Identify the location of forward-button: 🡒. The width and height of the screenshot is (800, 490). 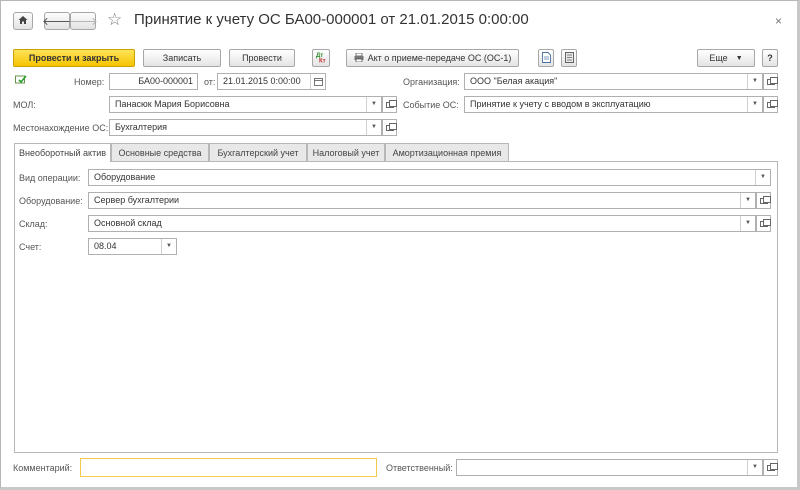
(83, 21).